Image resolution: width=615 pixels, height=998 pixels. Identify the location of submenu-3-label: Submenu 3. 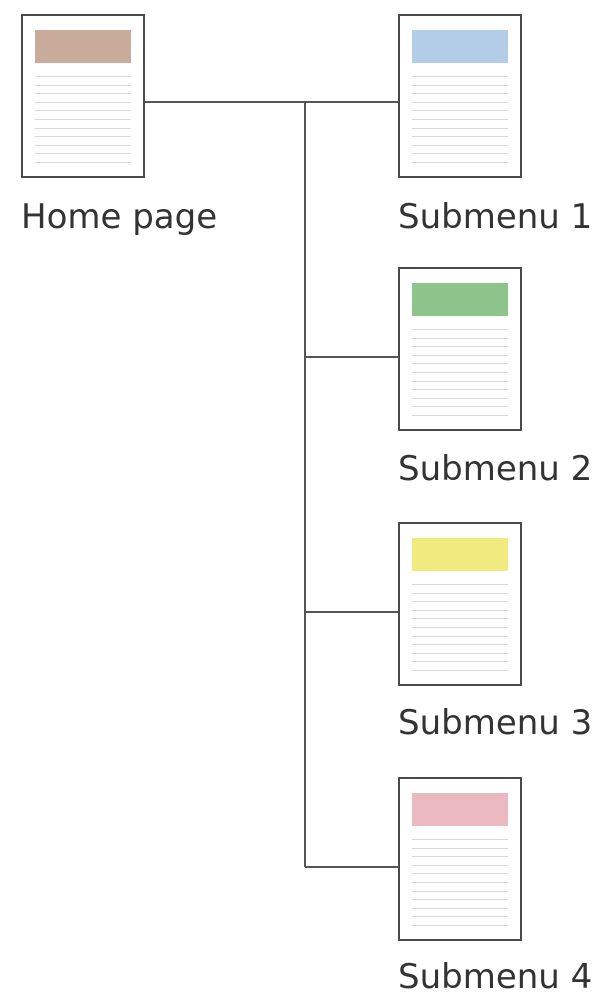
(495, 723).